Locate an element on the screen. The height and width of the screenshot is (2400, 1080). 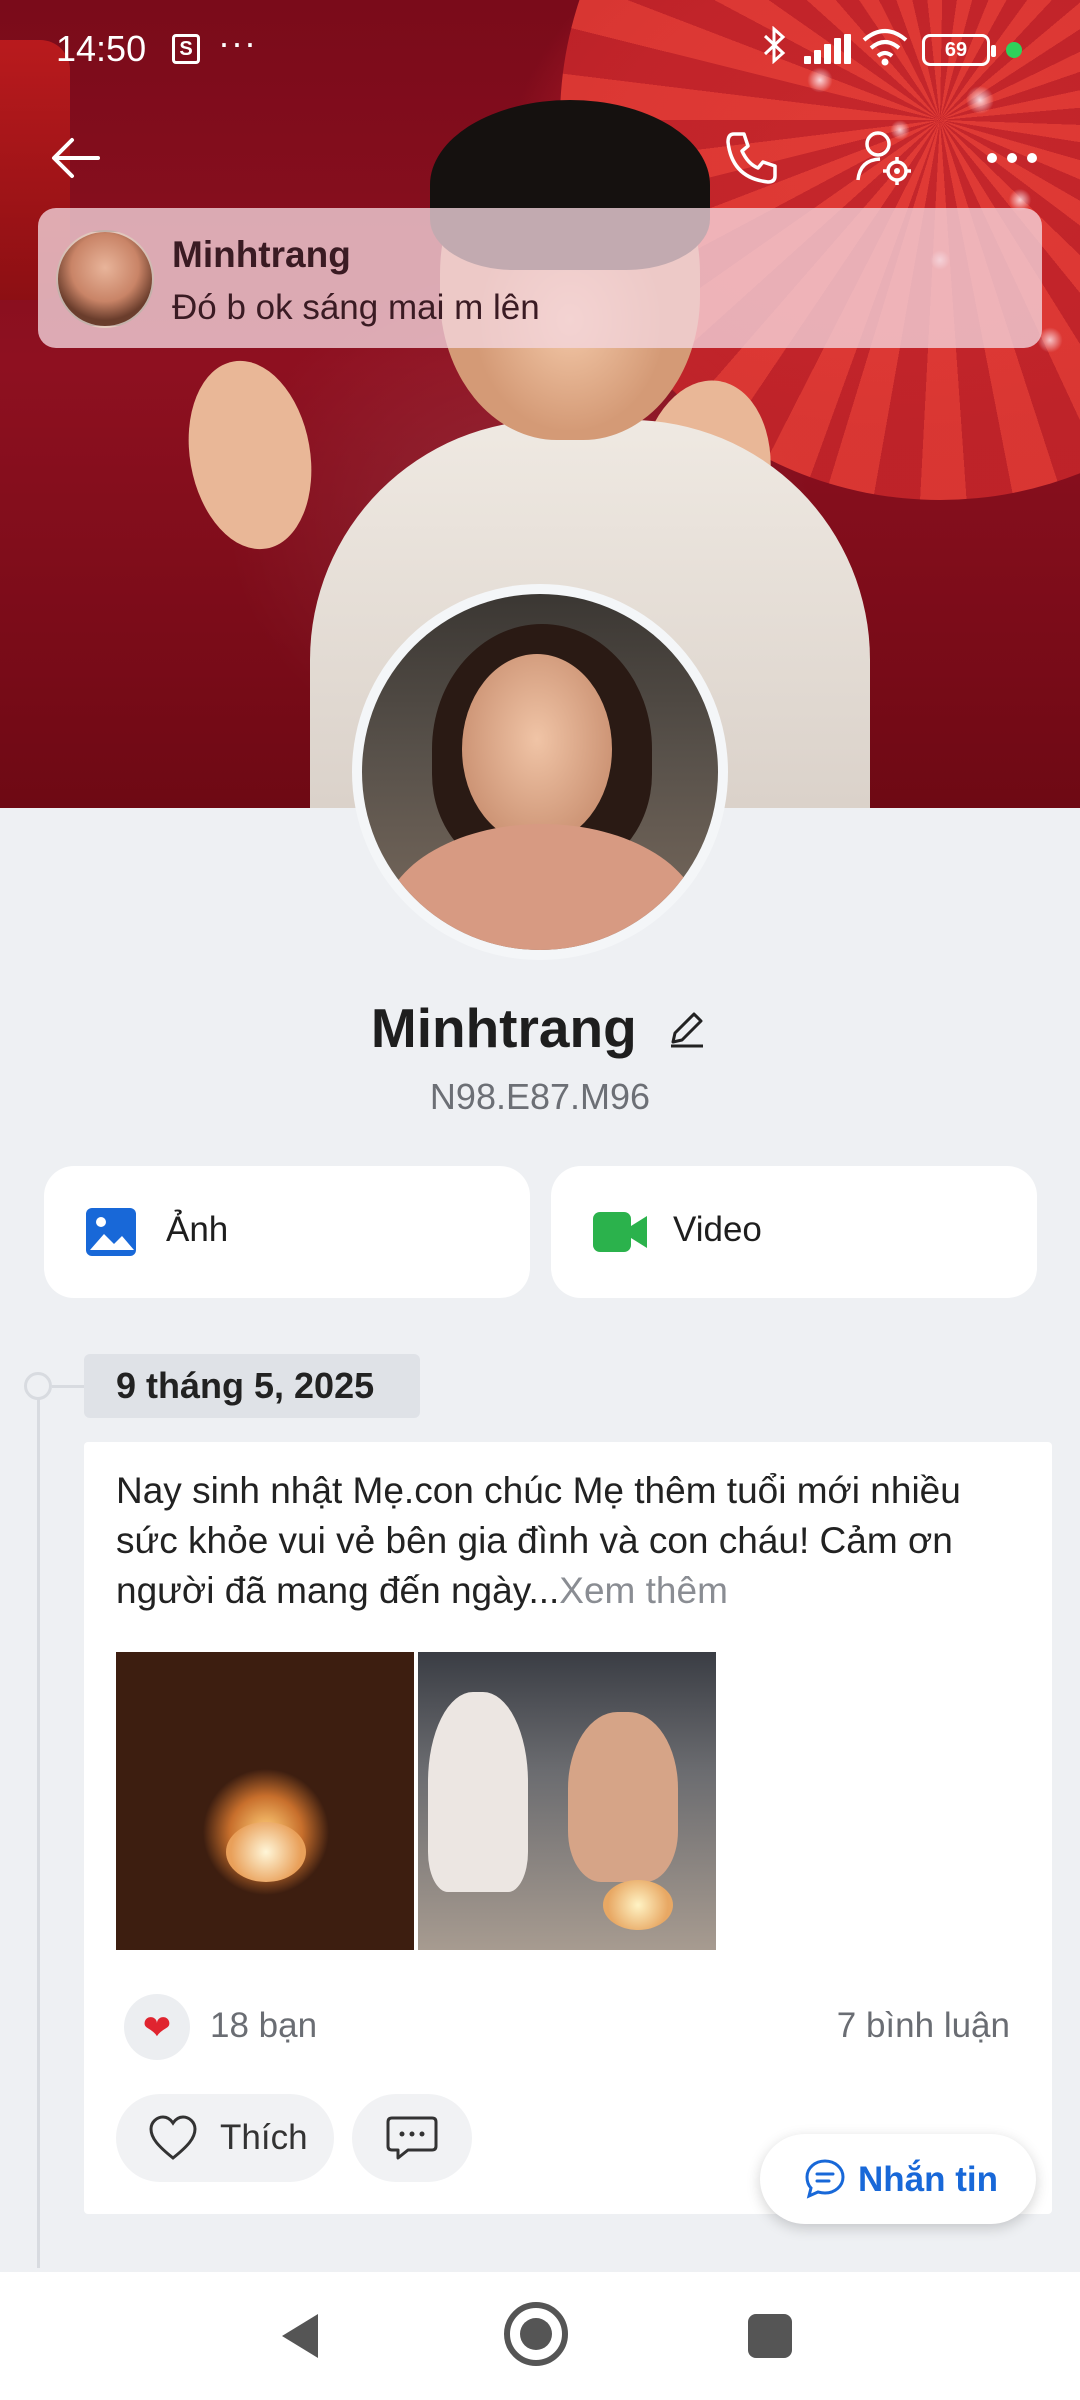
profile-name-row: Minhtrang is located at coordinates (540, 1031).